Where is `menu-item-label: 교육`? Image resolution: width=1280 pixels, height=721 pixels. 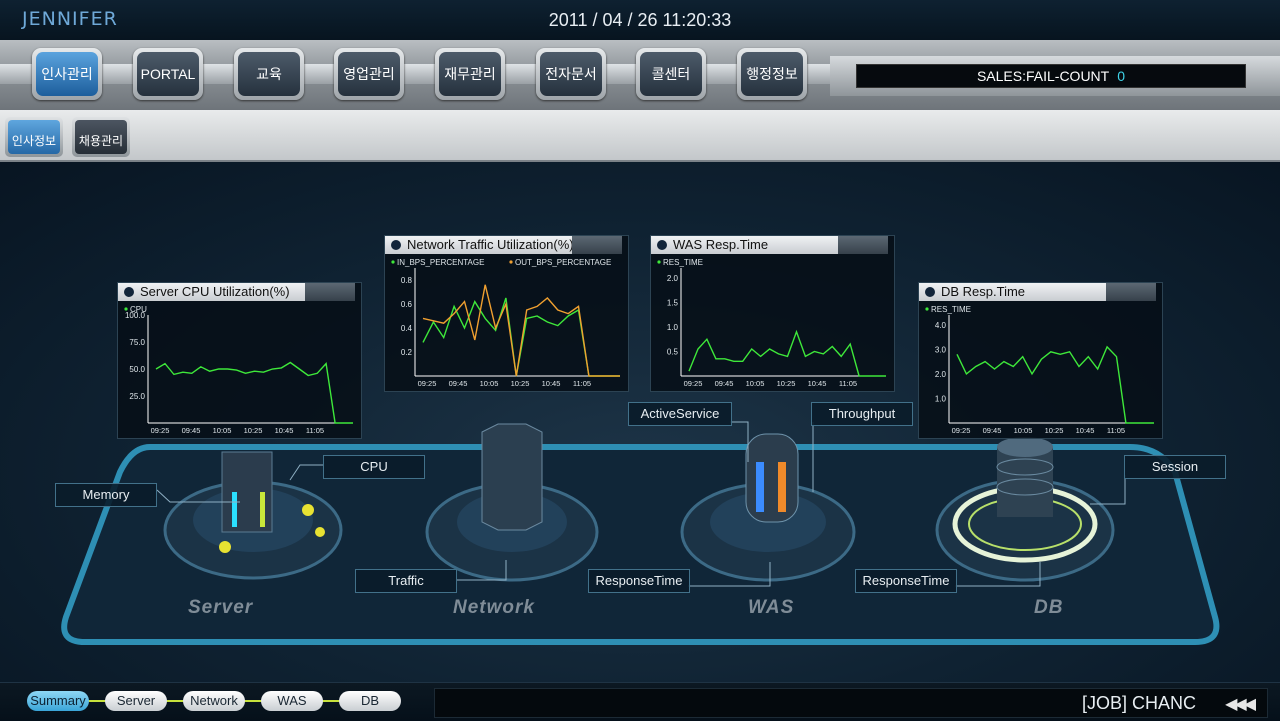 menu-item-label: 교육 is located at coordinates (269, 74).